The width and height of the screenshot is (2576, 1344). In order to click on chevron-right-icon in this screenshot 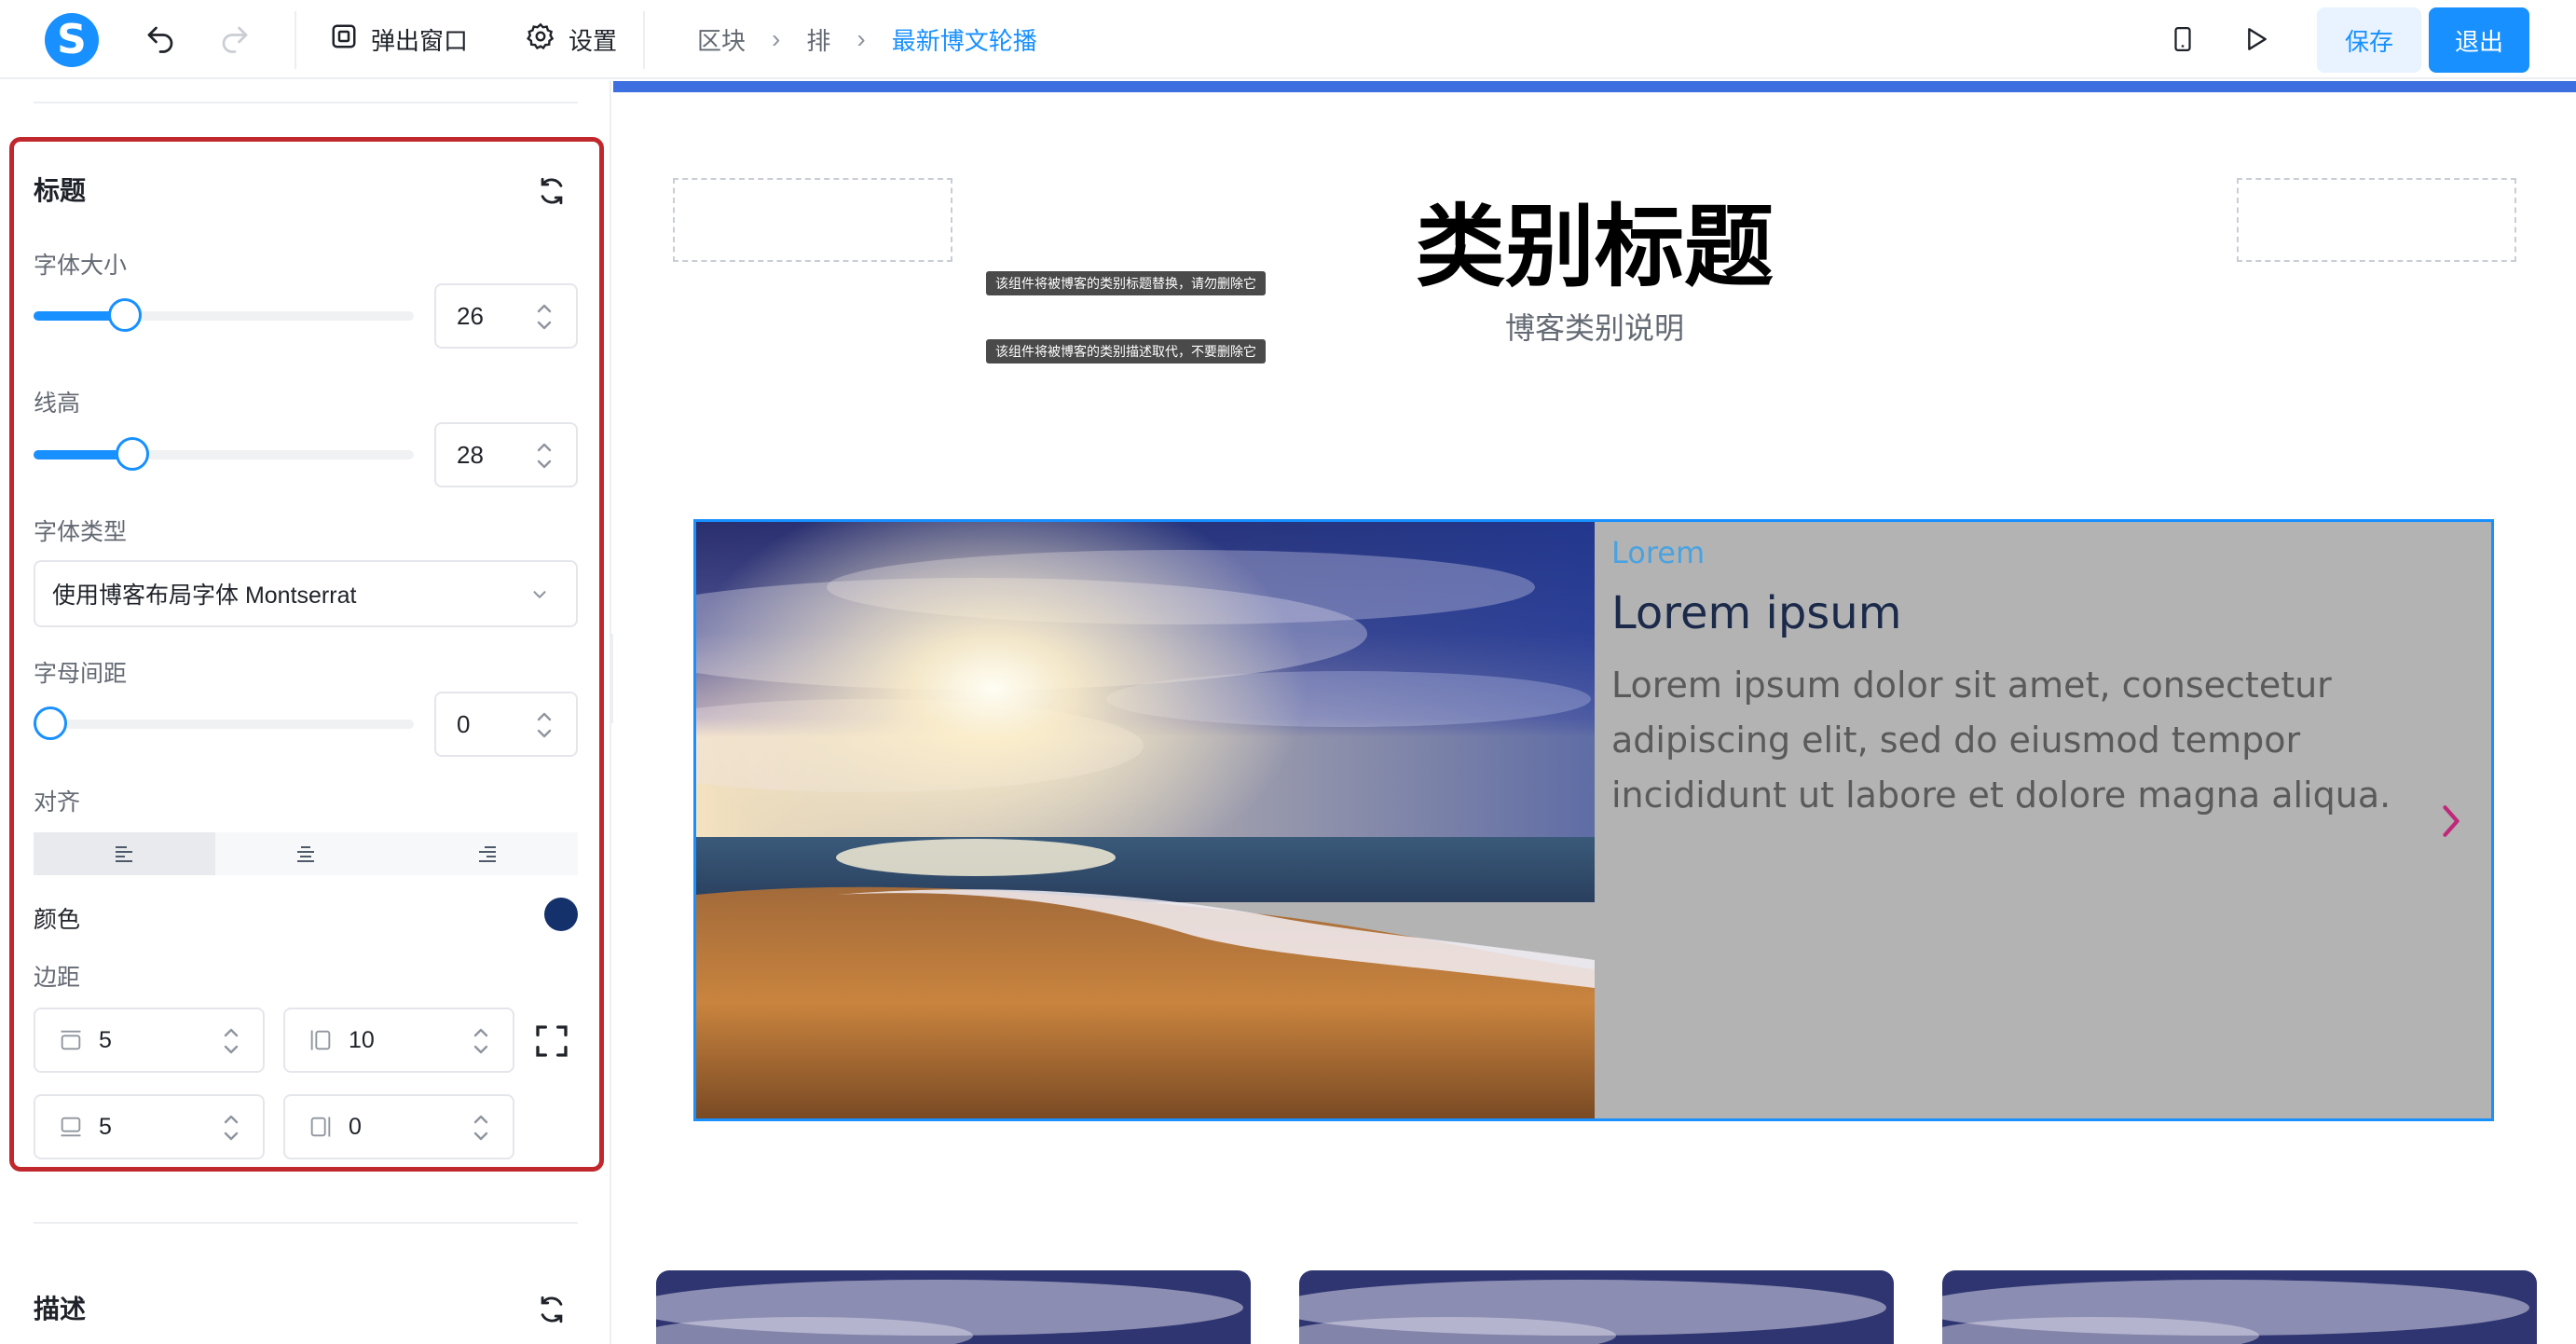, I will do `click(2451, 821)`.